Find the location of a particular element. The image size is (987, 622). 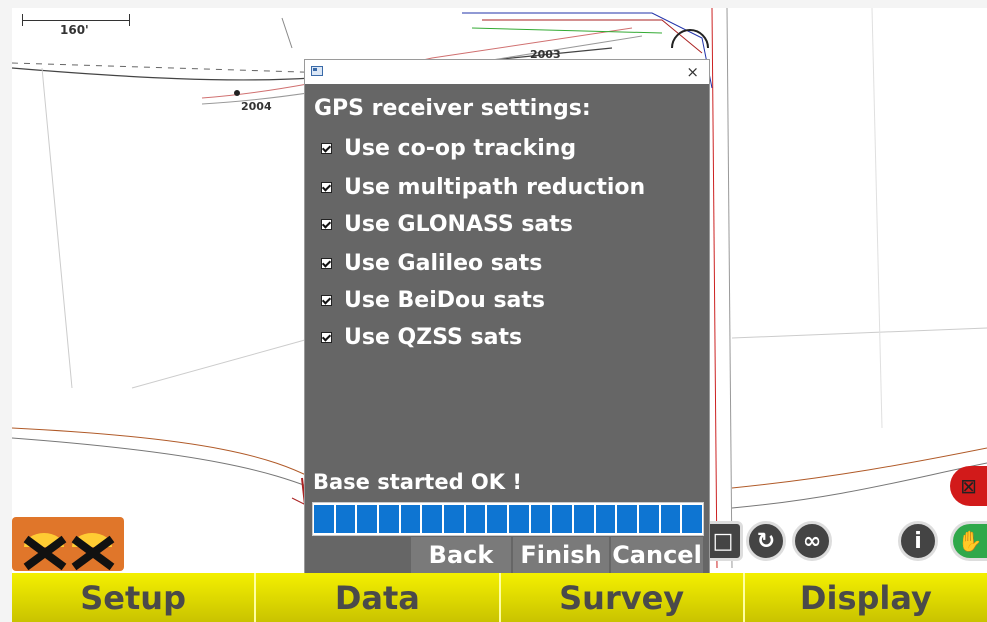

map-scale-bar: 160' is located at coordinates (77, 27).